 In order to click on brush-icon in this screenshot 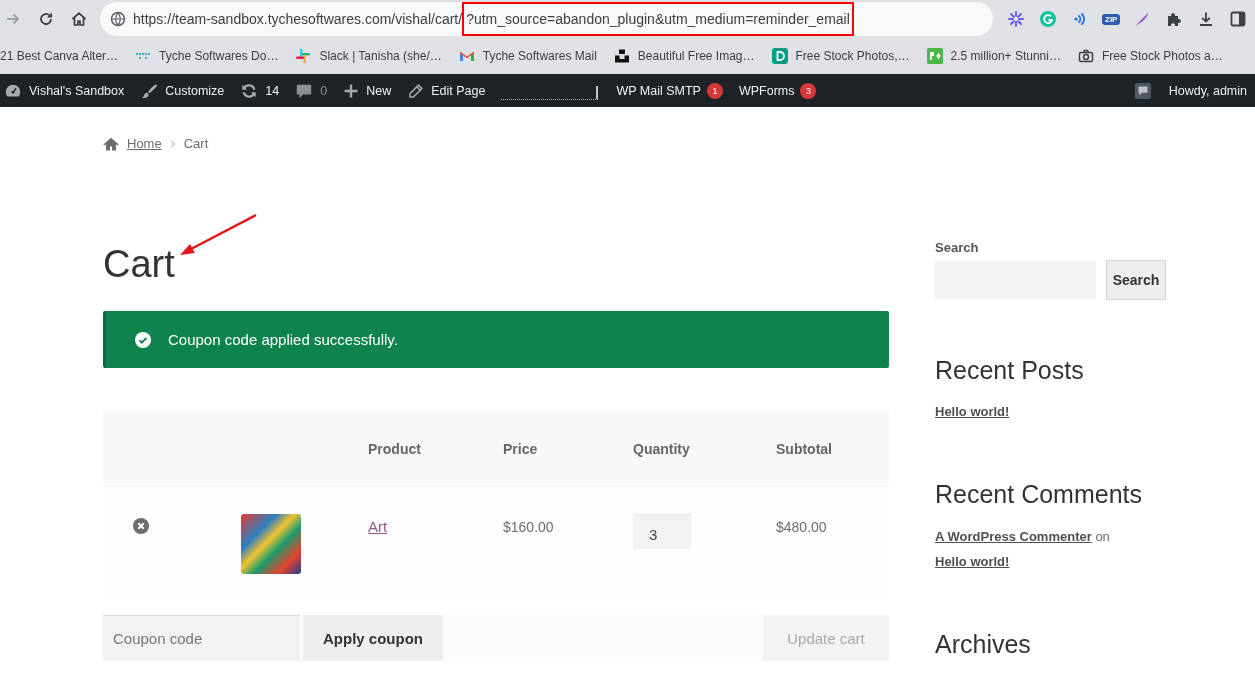, I will do `click(149, 91)`.